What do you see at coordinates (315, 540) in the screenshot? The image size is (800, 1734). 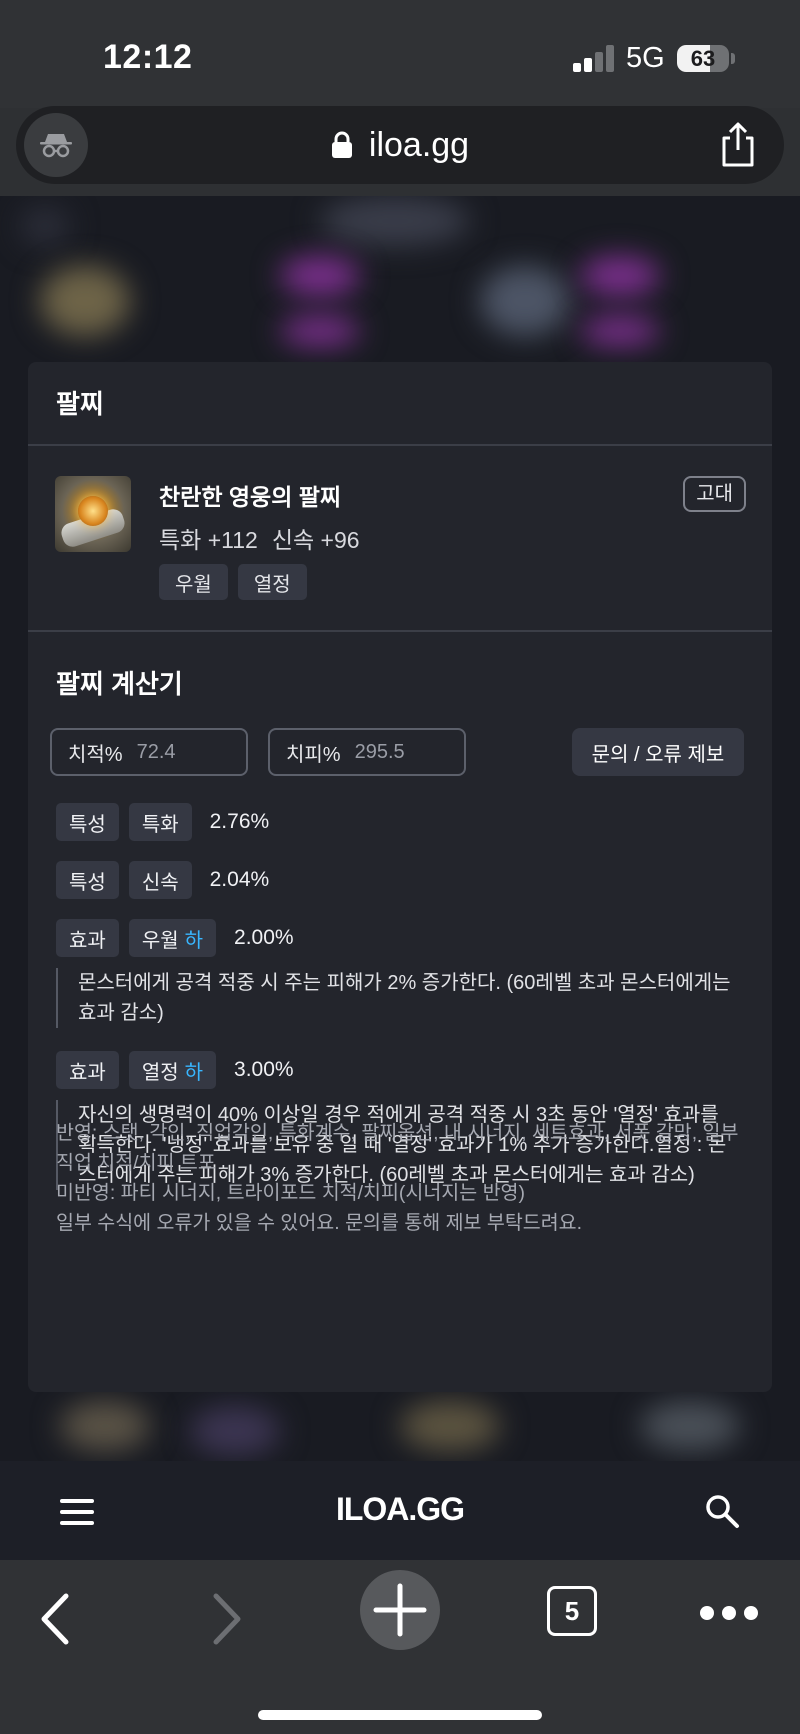 I see `item-stat-swiftness: 신속 +96` at bounding box center [315, 540].